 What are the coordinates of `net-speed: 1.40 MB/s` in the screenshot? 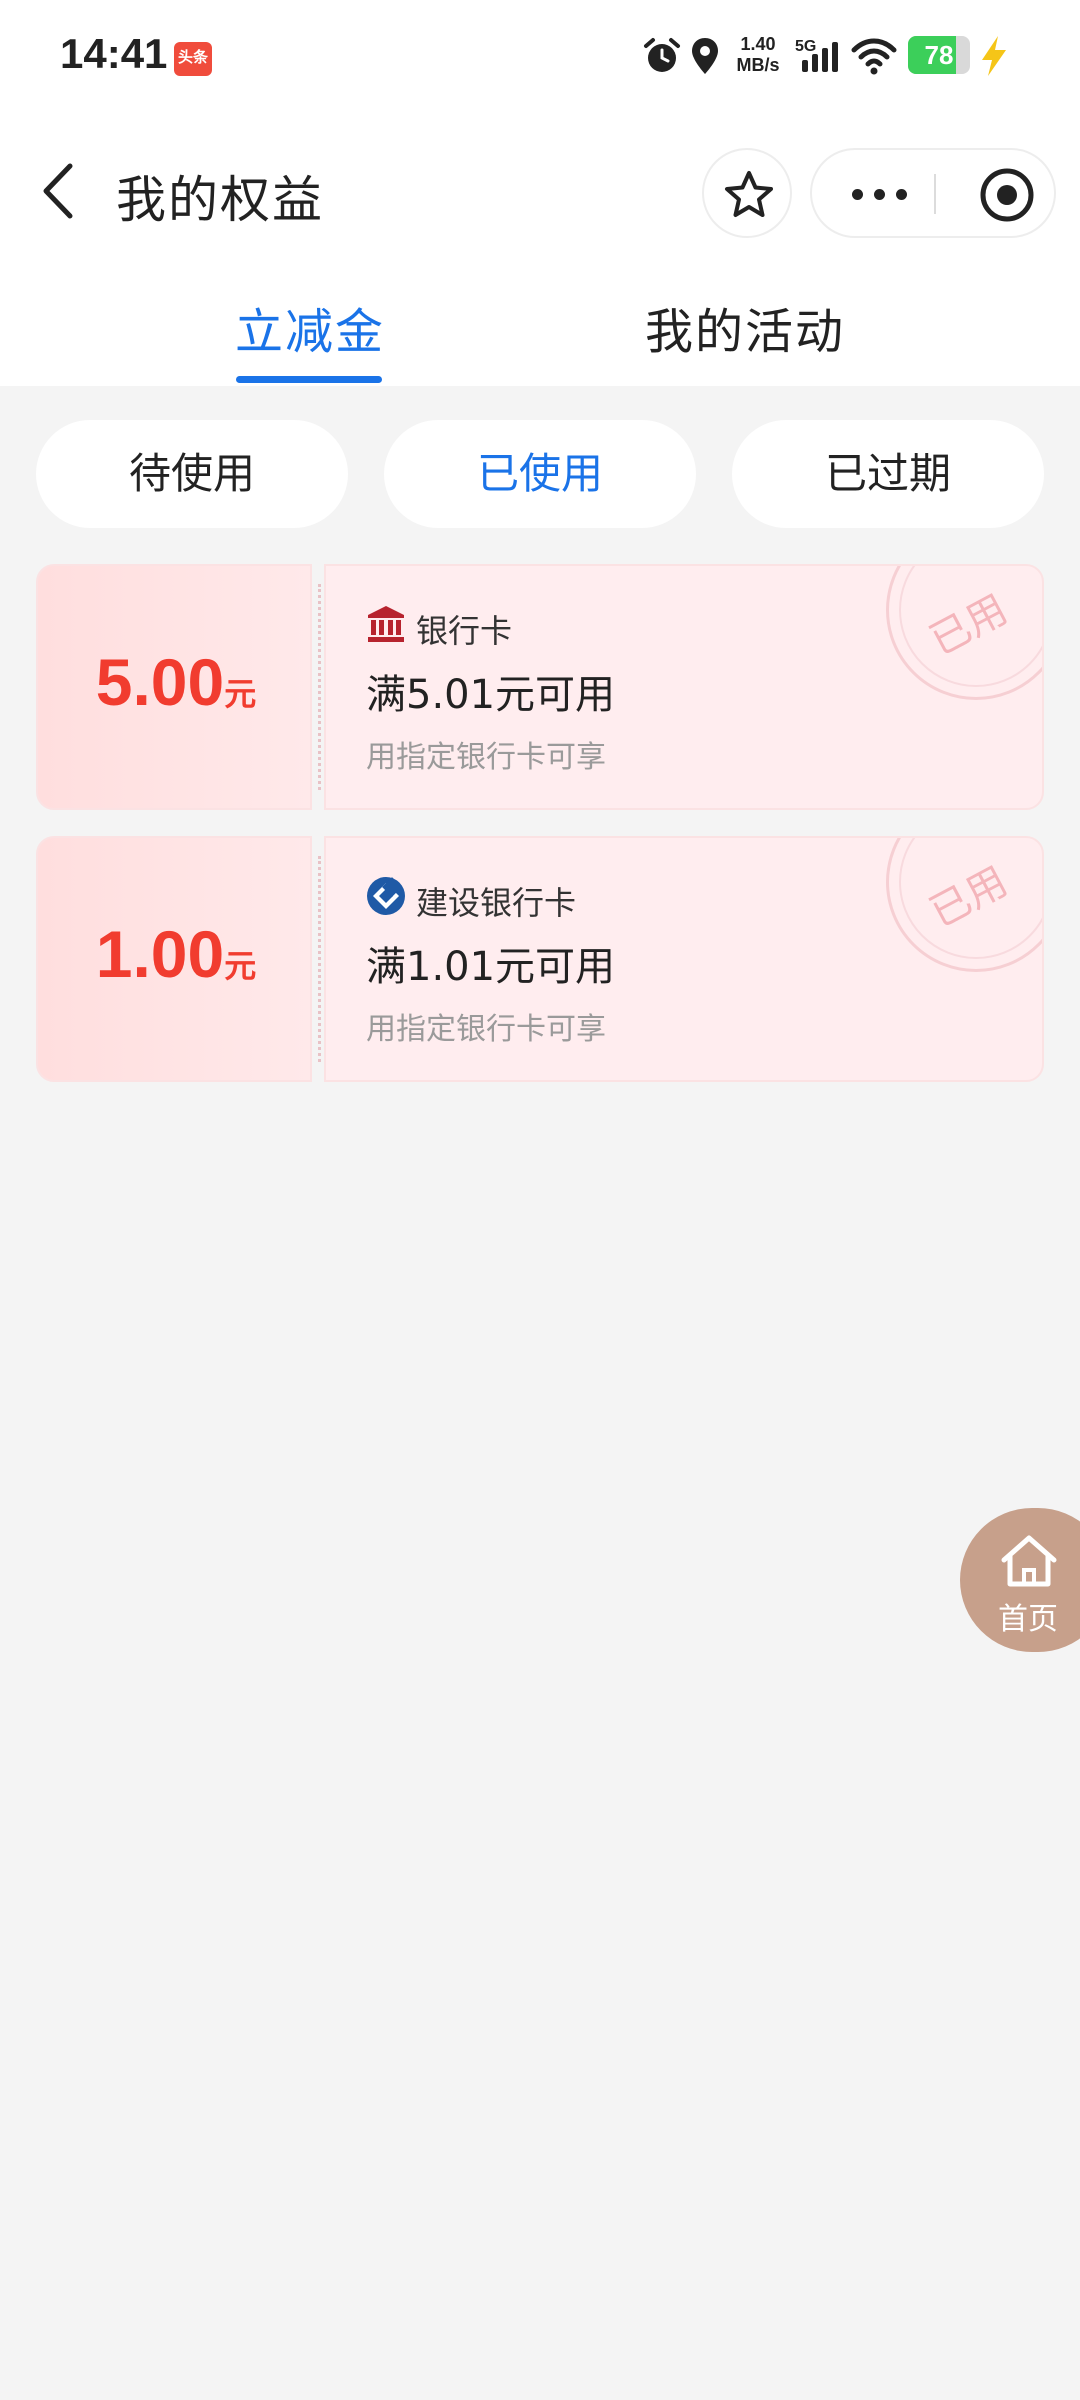 It's located at (758, 54).